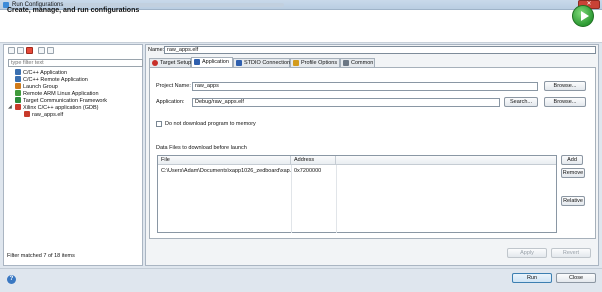 The width and height of the screenshot is (602, 292). Describe the element at coordinates (155, 63) in the screenshot. I see `target-icon` at that location.